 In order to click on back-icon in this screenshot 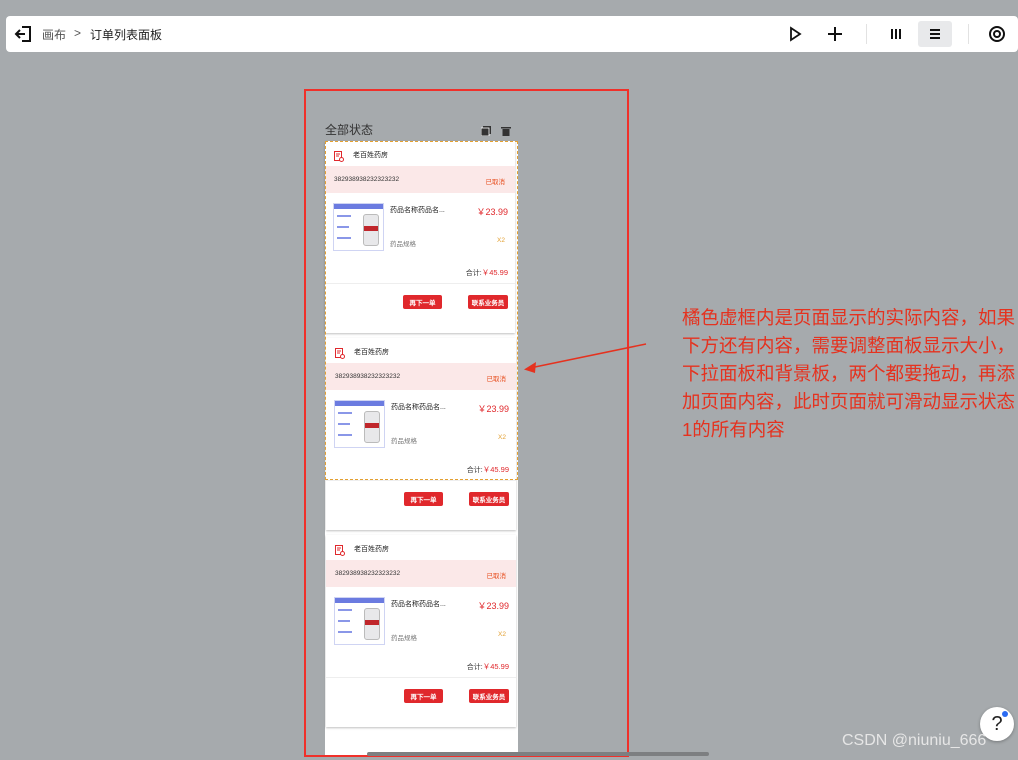, I will do `click(24, 34)`.